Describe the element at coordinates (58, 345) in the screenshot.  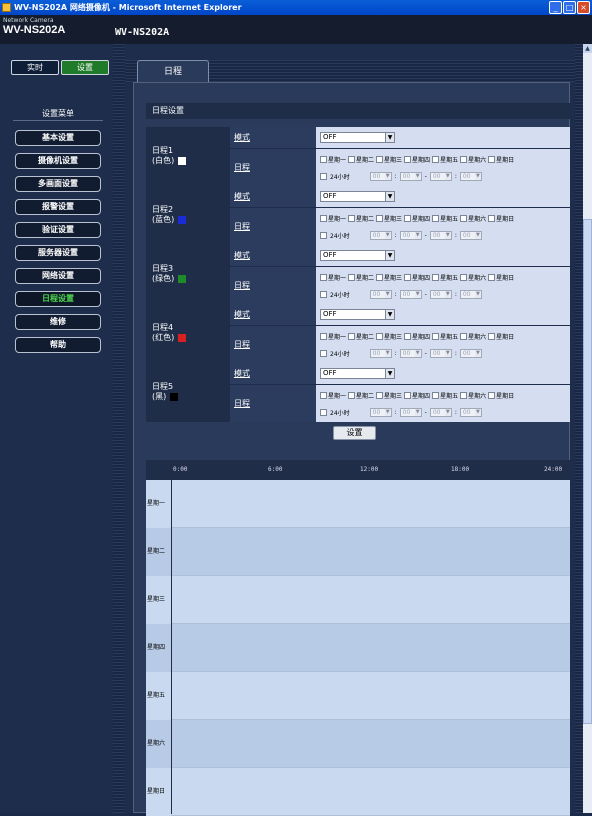
I see `help-button: 帮助` at that location.